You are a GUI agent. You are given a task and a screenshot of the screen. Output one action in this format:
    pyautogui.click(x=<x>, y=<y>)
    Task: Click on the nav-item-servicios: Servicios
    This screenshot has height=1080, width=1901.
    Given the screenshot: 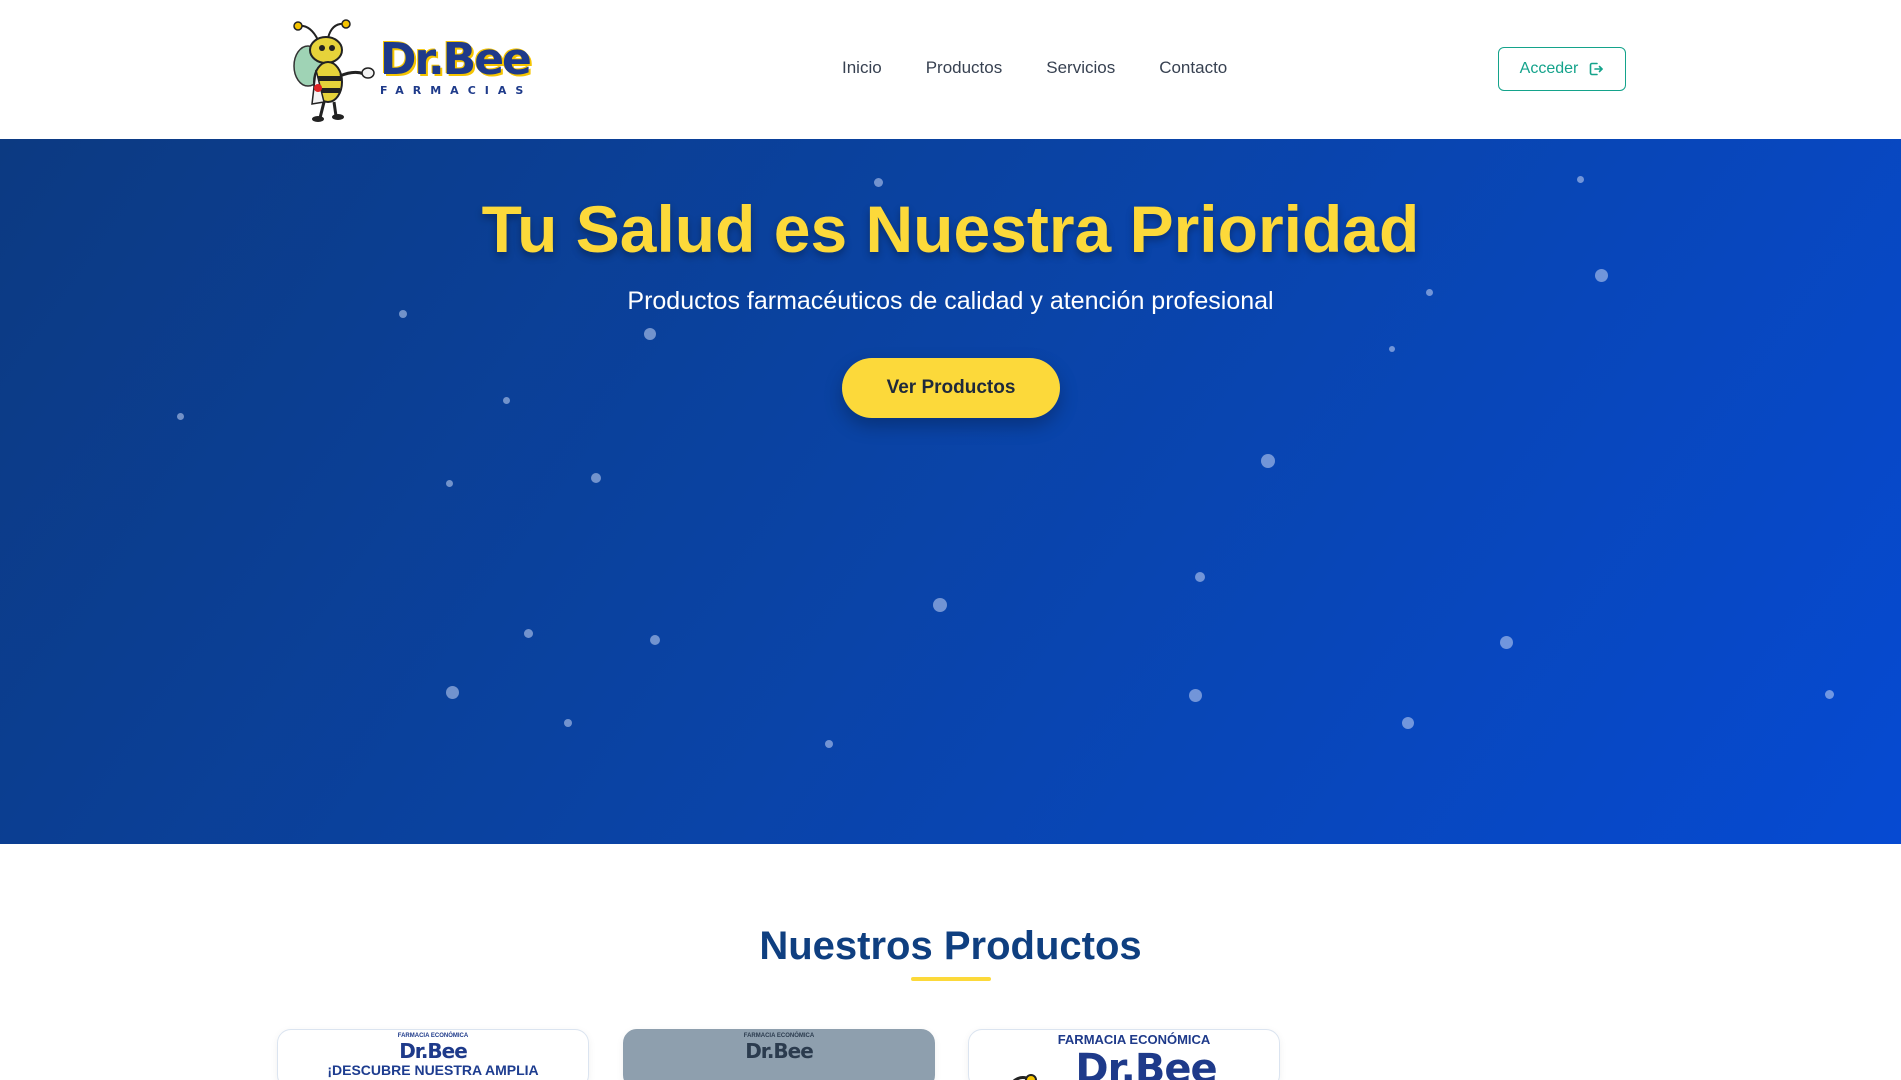 What is the action you would take?
    pyautogui.click(x=1080, y=68)
    